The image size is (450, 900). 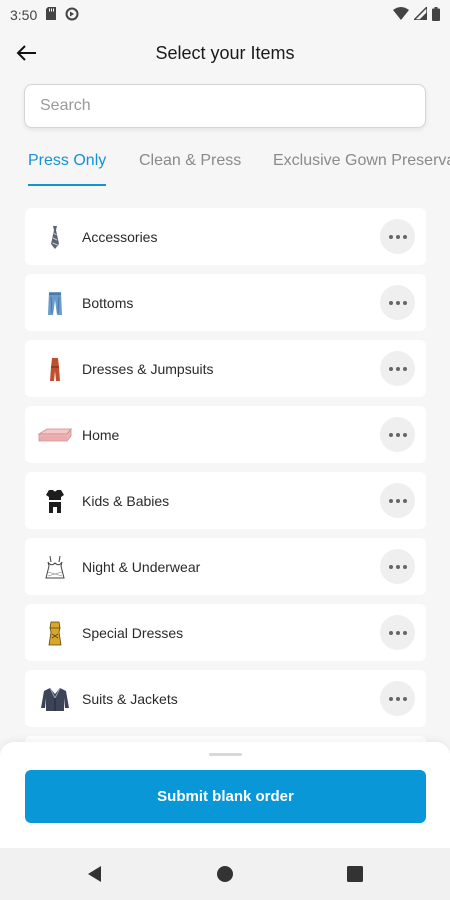 What do you see at coordinates (126, 500) in the screenshot?
I see `category-label: Kids & Babies` at bounding box center [126, 500].